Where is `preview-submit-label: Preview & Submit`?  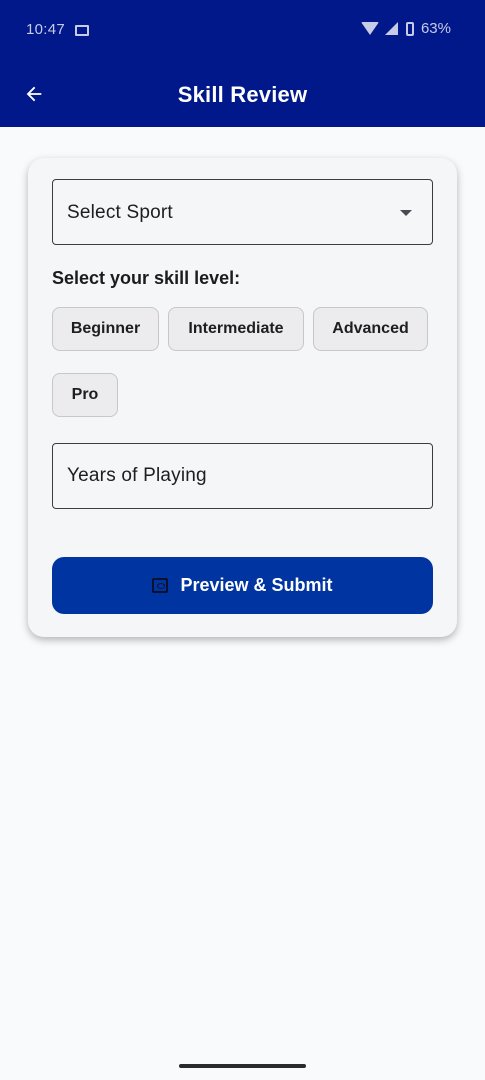
preview-submit-label: Preview & Submit is located at coordinates (256, 585).